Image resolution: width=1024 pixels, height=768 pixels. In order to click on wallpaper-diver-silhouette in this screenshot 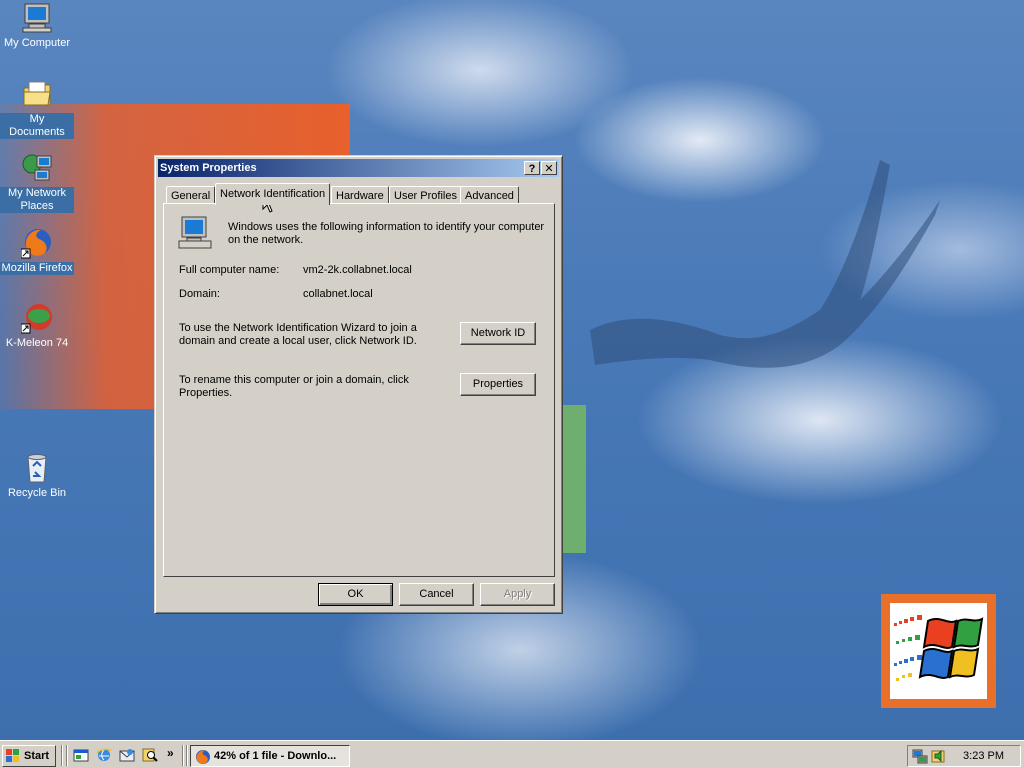, I will do `click(765, 264)`.